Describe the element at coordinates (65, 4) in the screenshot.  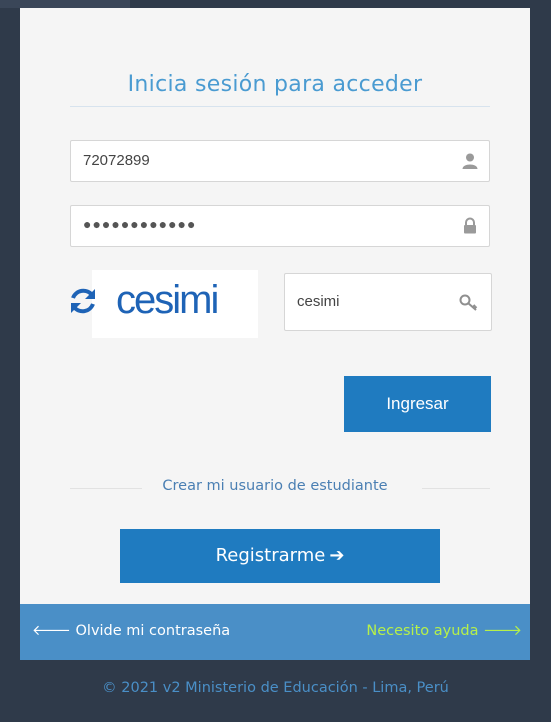
I see `top-dark-strip` at that location.